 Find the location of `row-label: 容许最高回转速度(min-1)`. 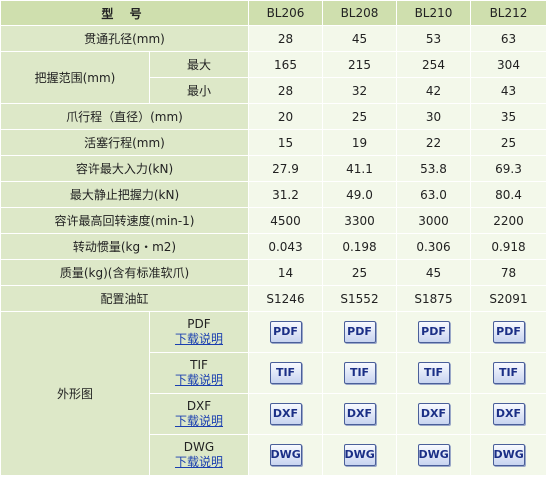

row-label: 容许最高回转速度(min-1) is located at coordinates (124, 220).